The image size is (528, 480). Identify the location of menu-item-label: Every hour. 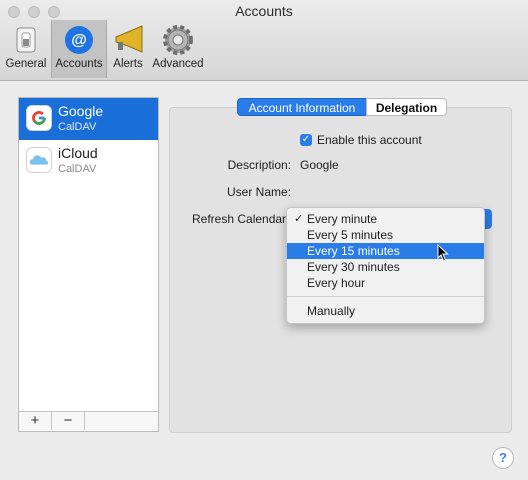
(336, 283).